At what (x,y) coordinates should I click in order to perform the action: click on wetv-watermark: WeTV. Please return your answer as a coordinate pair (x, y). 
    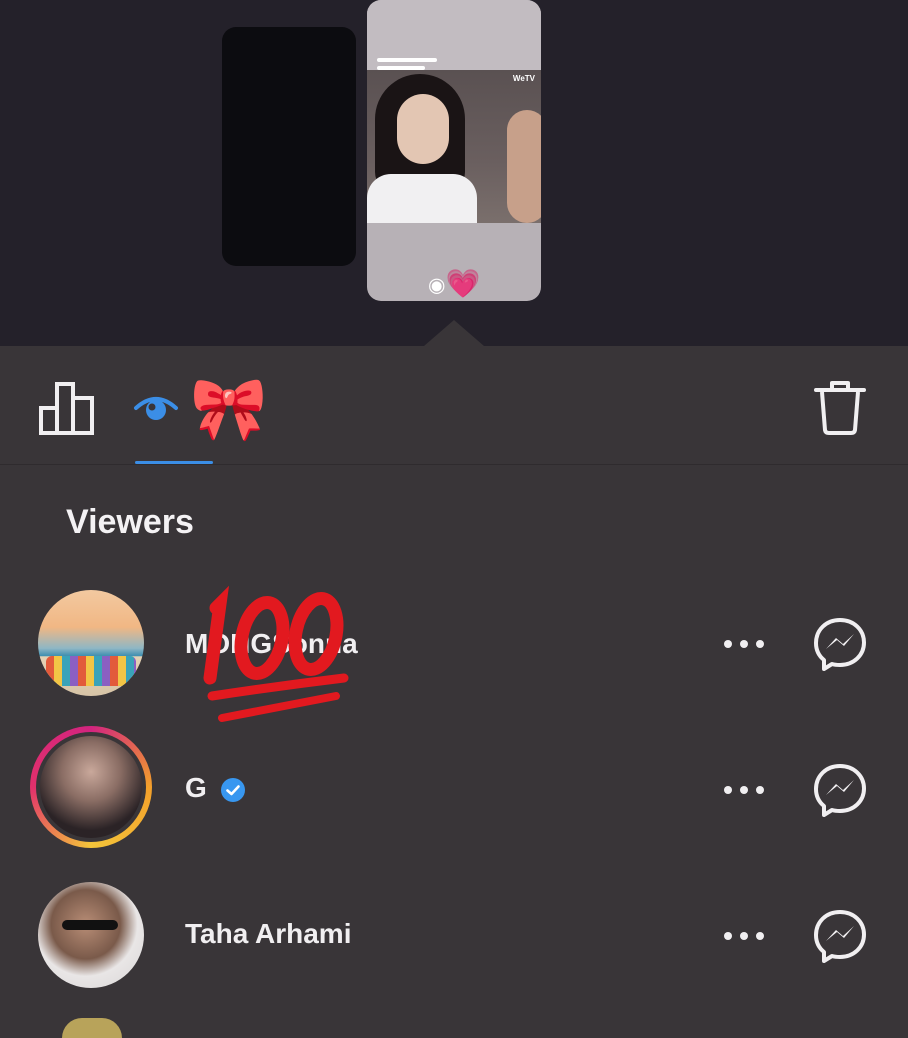
    Looking at the image, I should click on (523, 78).